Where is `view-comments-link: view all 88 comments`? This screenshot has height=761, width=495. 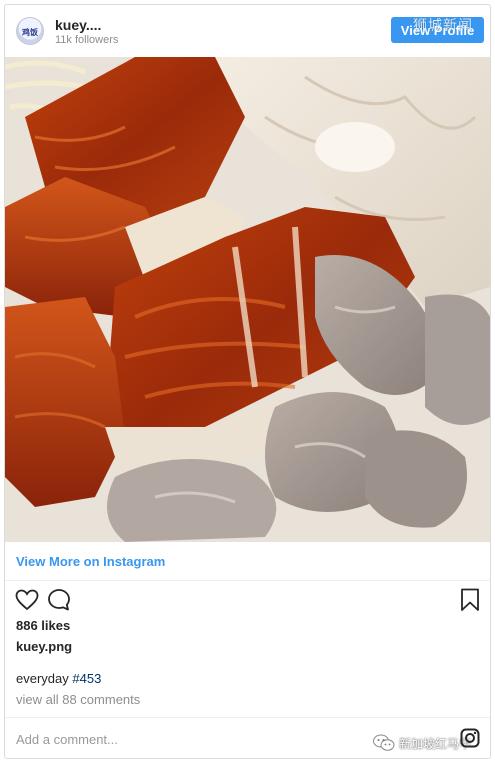
view-comments-link: view all 88 comments is located at coordinates (78, 699).